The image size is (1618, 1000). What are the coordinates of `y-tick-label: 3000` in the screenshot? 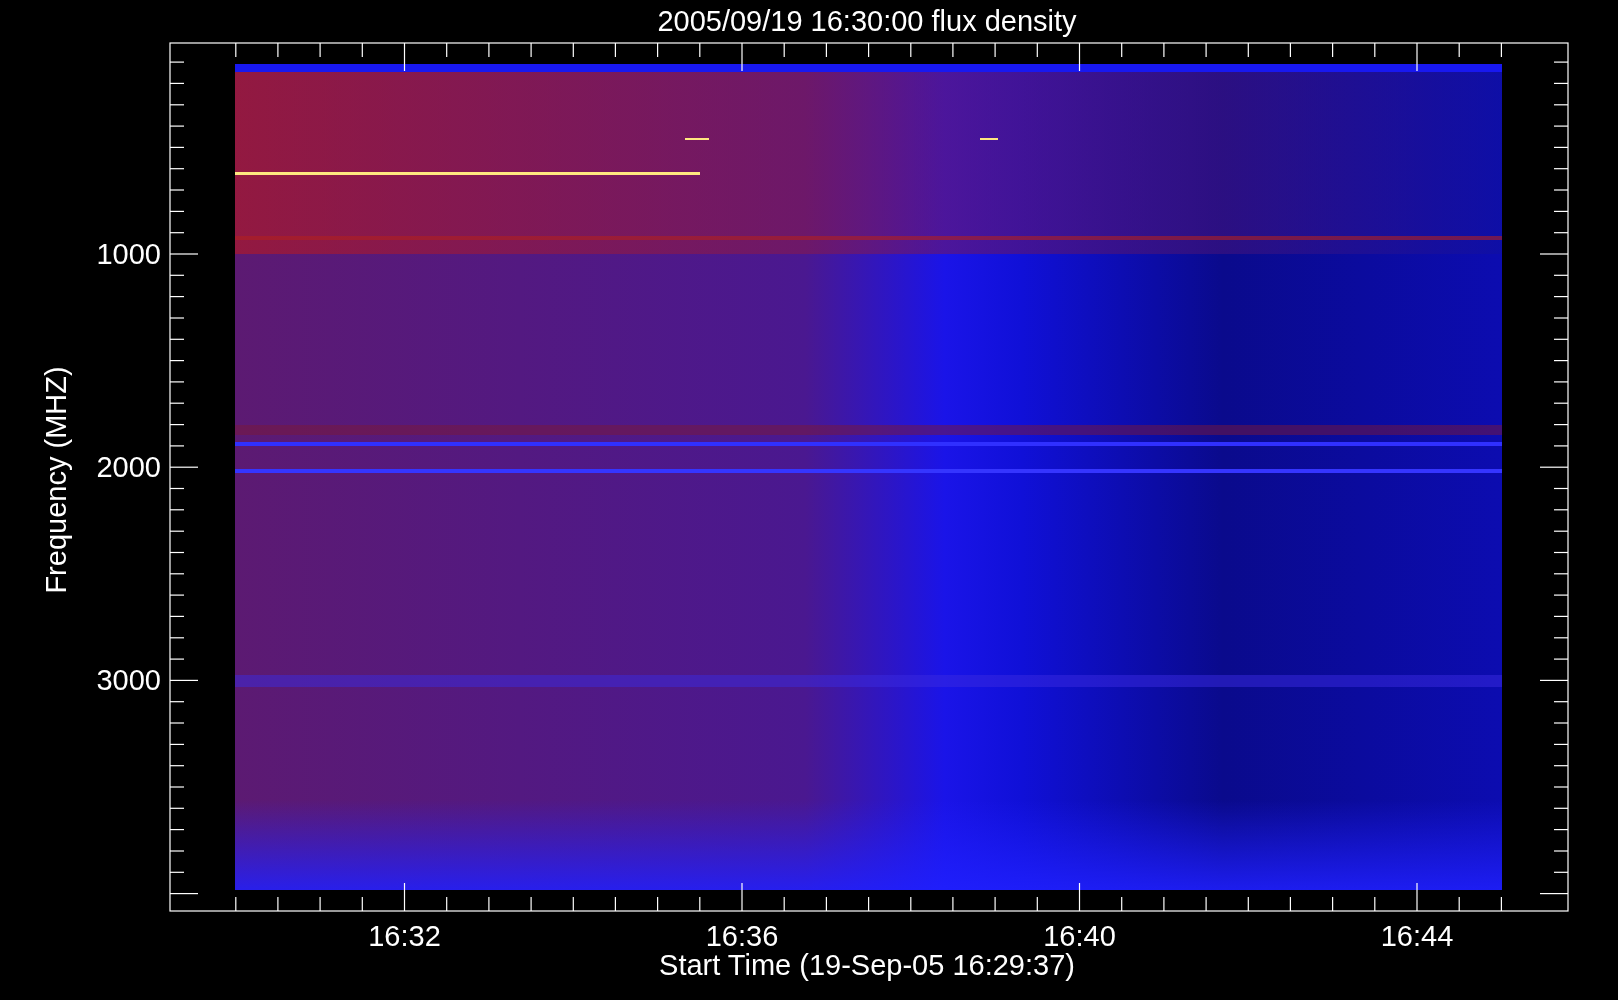 It's located at (128, 680).